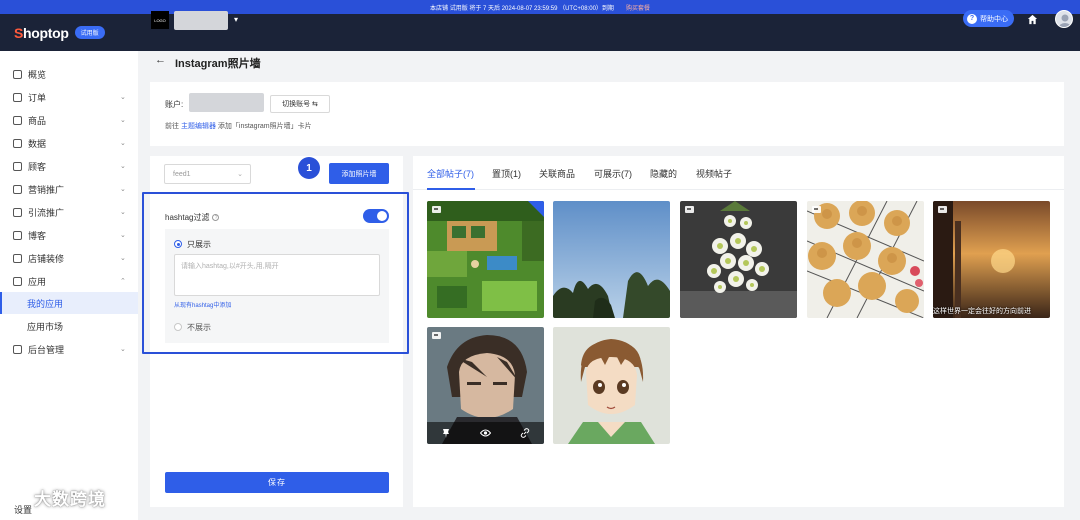  Describe the element at coordinates (89, 32) in the screenshot. I see `trial-badge: 试用版` at that location.